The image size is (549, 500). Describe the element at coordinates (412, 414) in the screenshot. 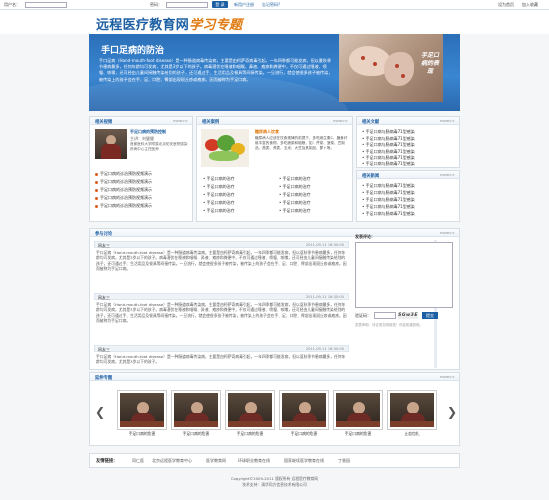

I see `video-item: 止血包扎` at that location.